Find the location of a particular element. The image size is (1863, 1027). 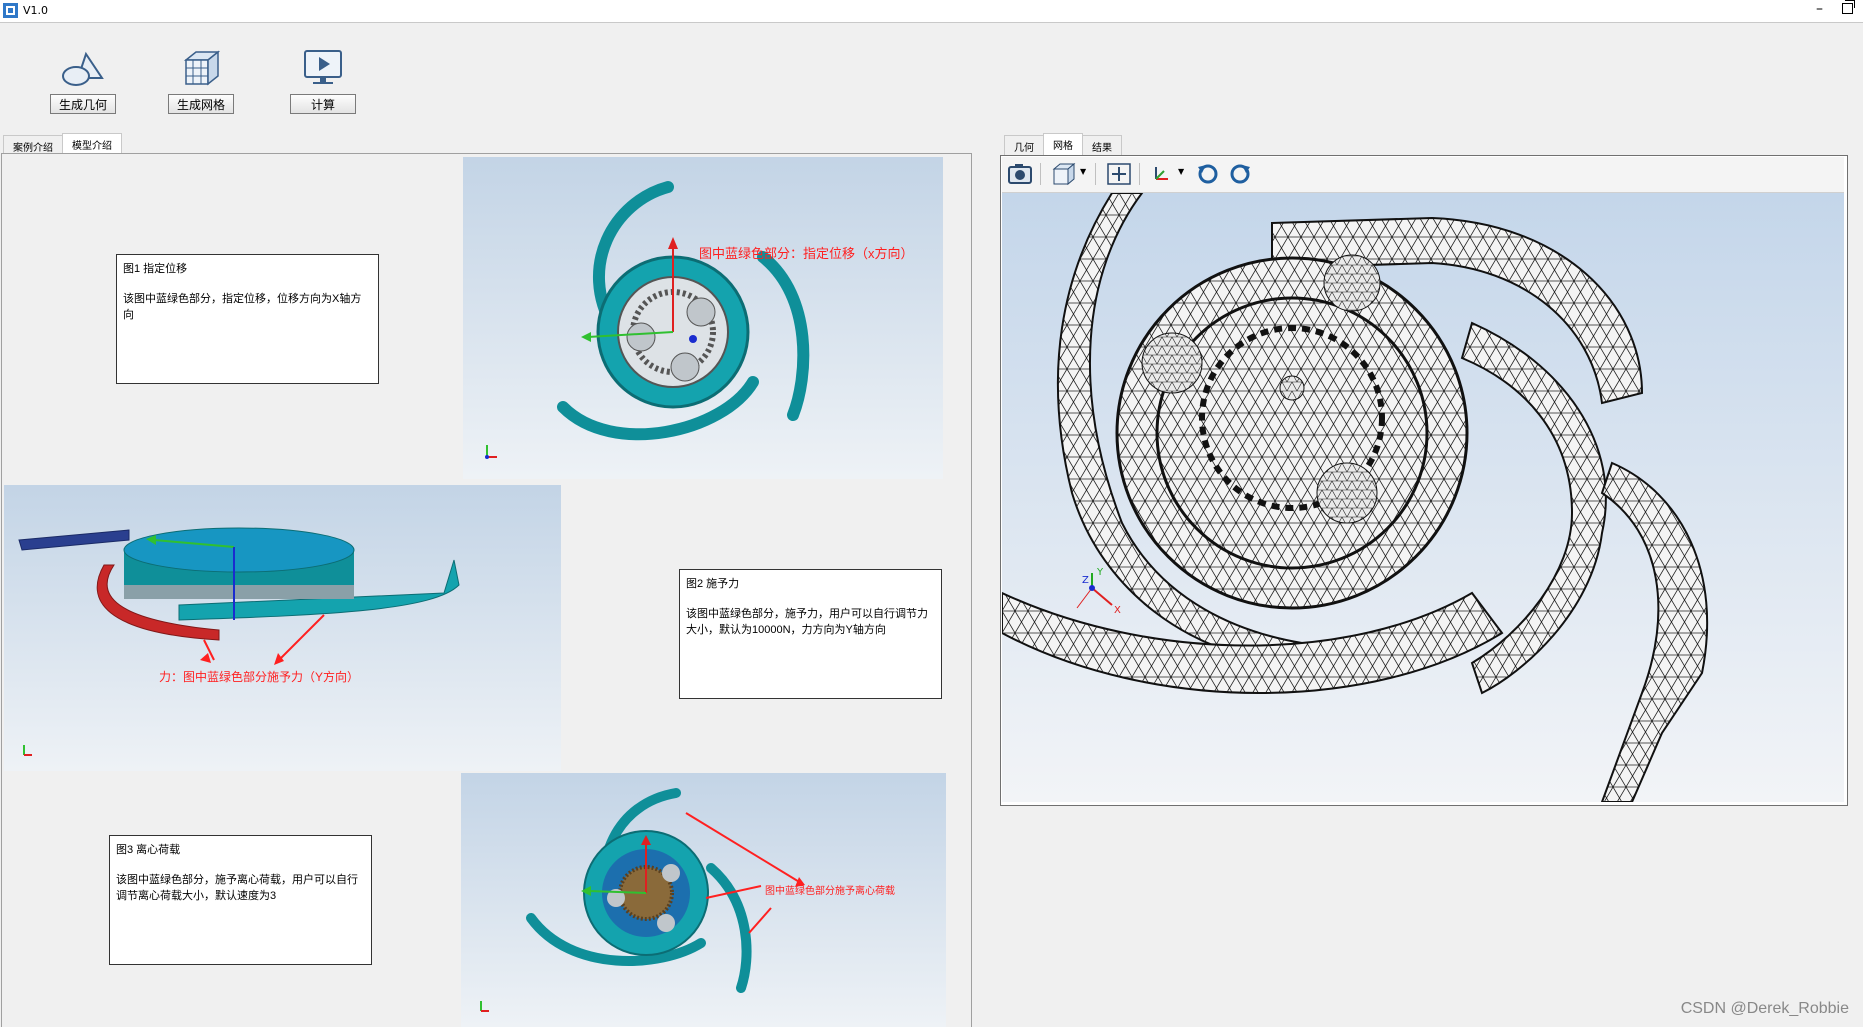

restore-button is located at coordinates (1848, 7).